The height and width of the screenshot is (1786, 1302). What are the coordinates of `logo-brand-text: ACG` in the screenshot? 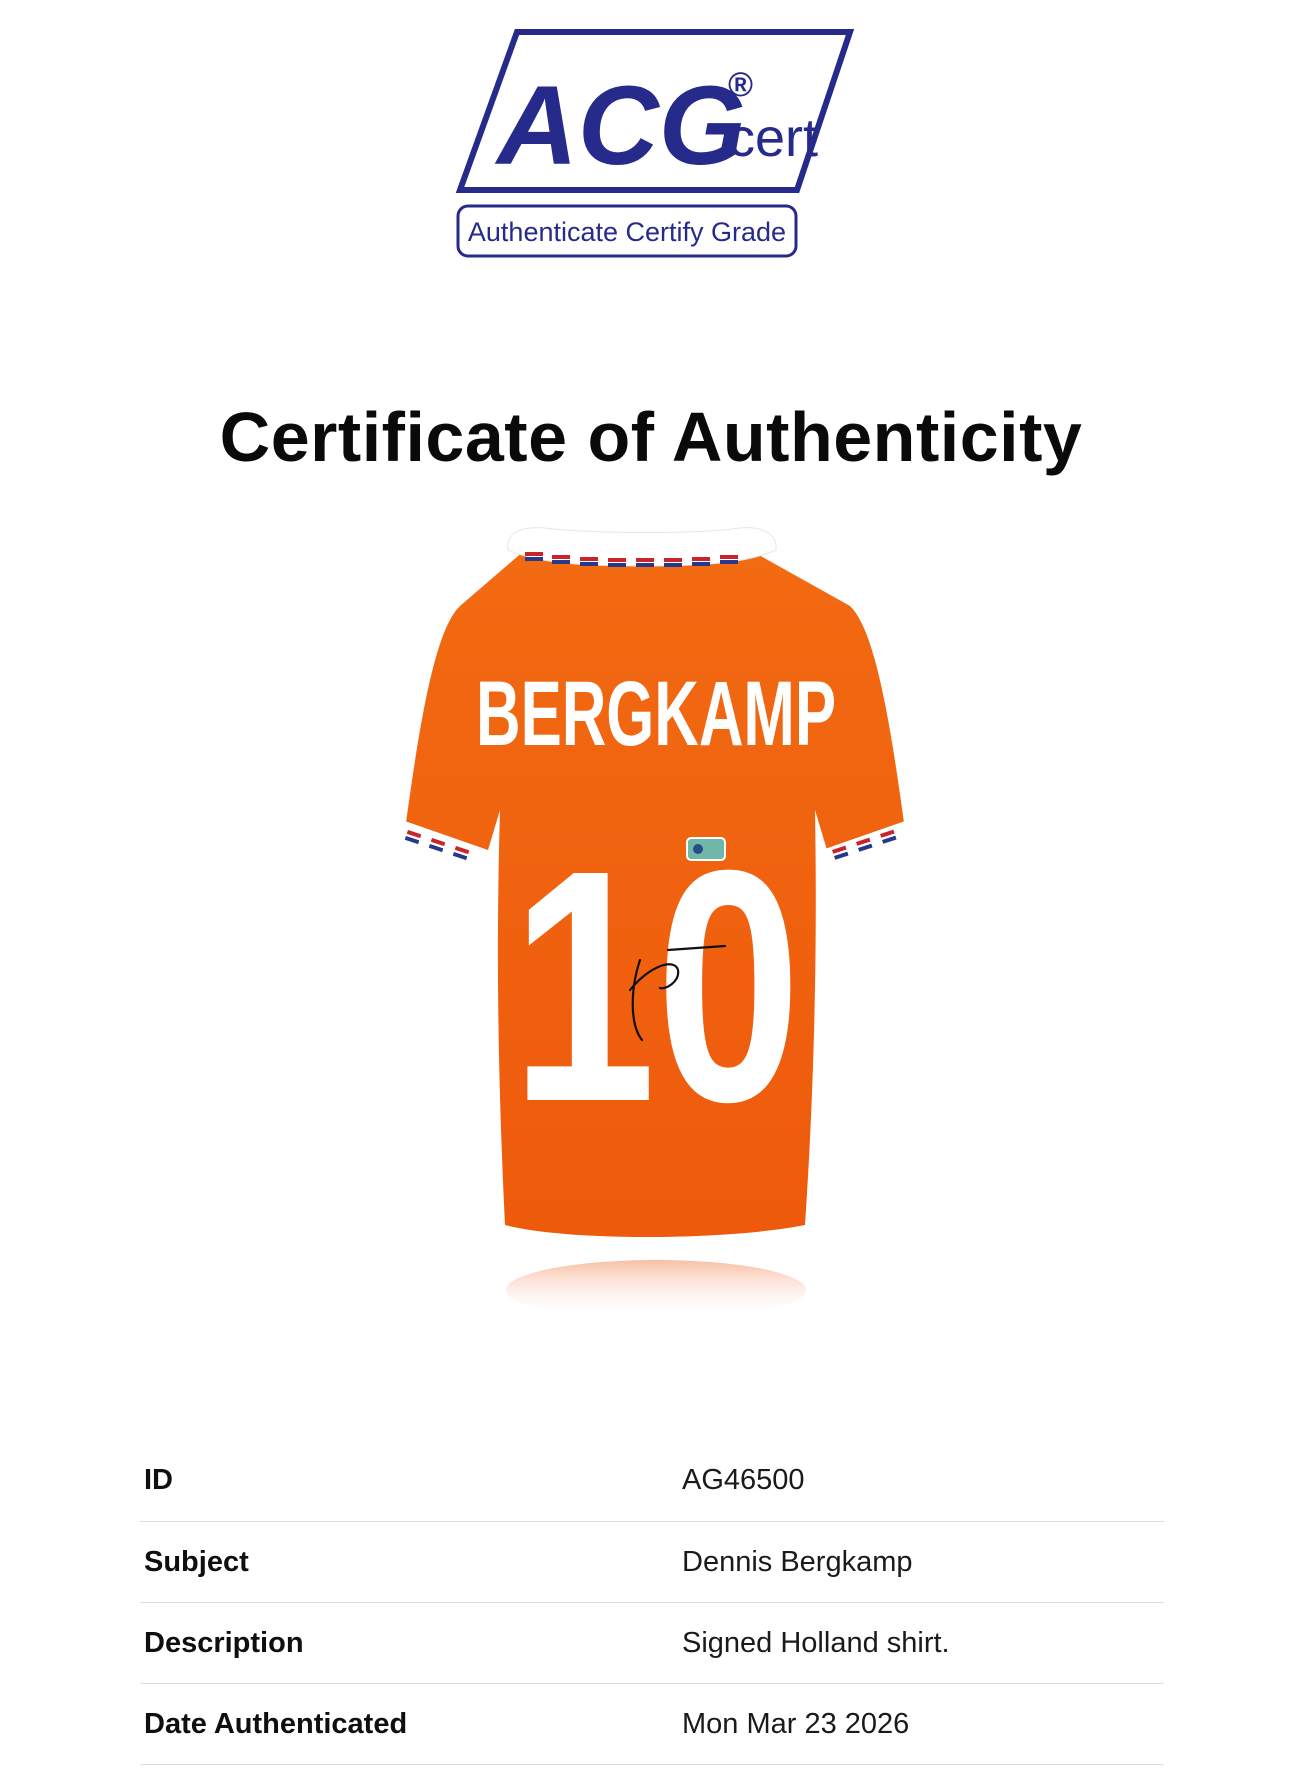 It's located at (620, 125).